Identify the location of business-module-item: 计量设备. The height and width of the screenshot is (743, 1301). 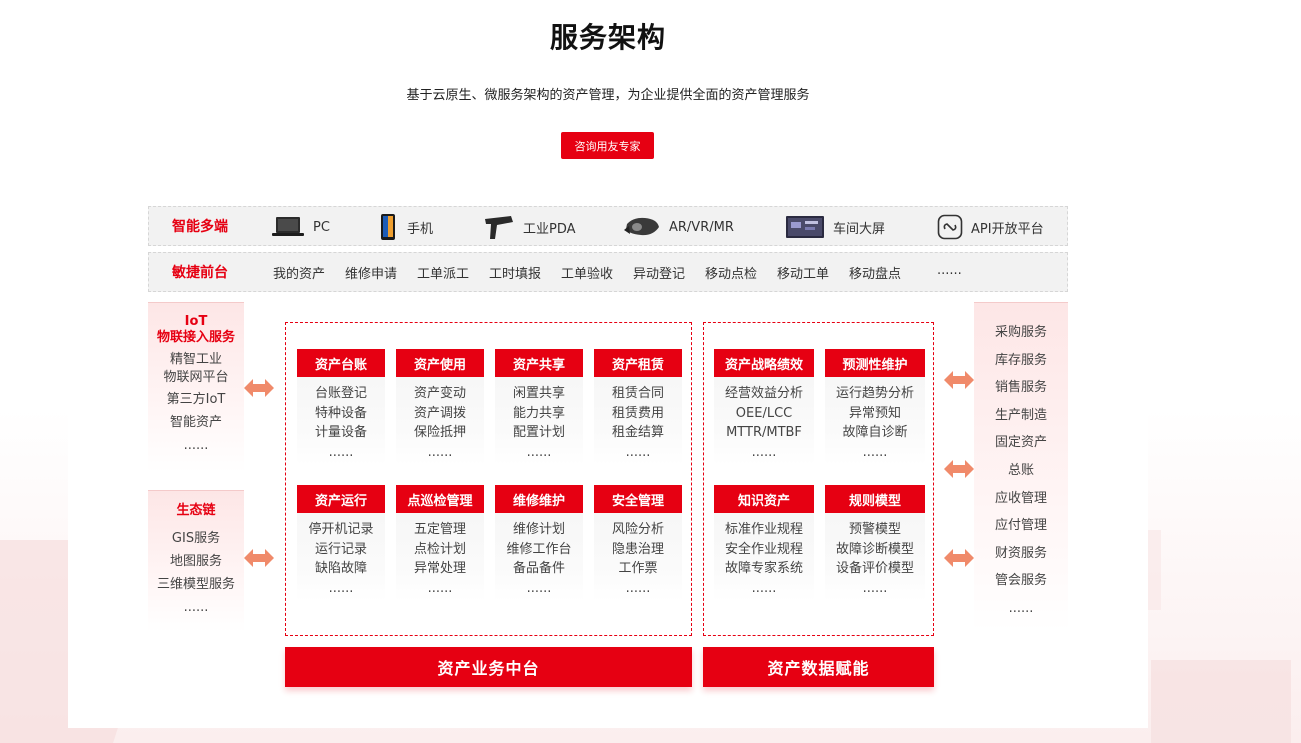
(340, 432).